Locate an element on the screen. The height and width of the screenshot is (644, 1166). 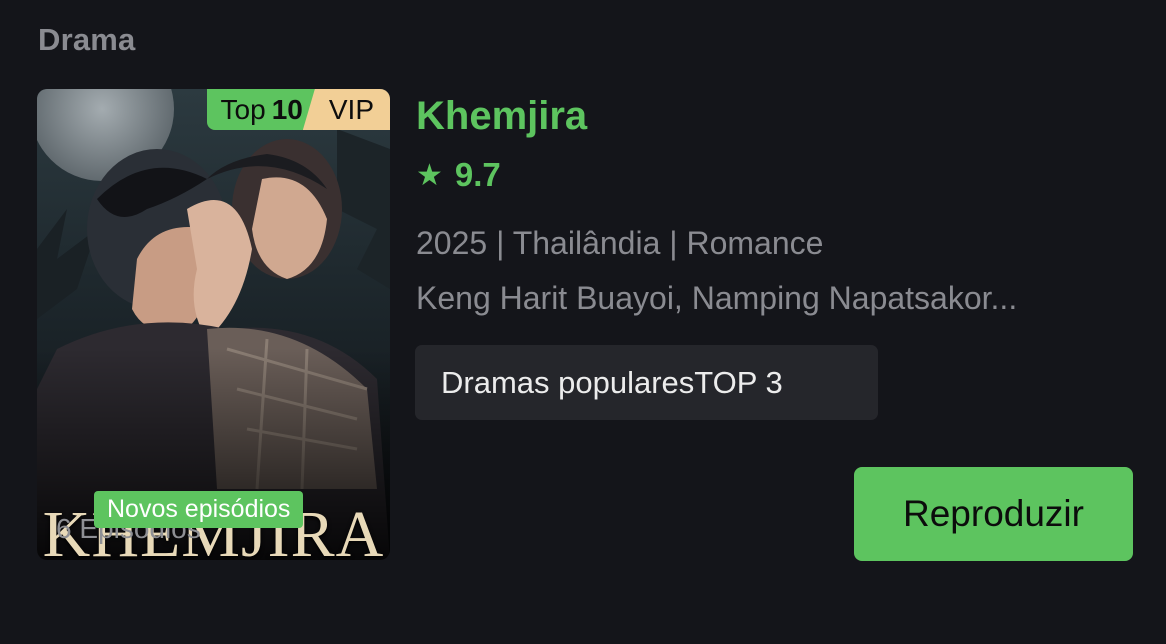
top10-badge: Top 10 is located at coordinates (260, 109).